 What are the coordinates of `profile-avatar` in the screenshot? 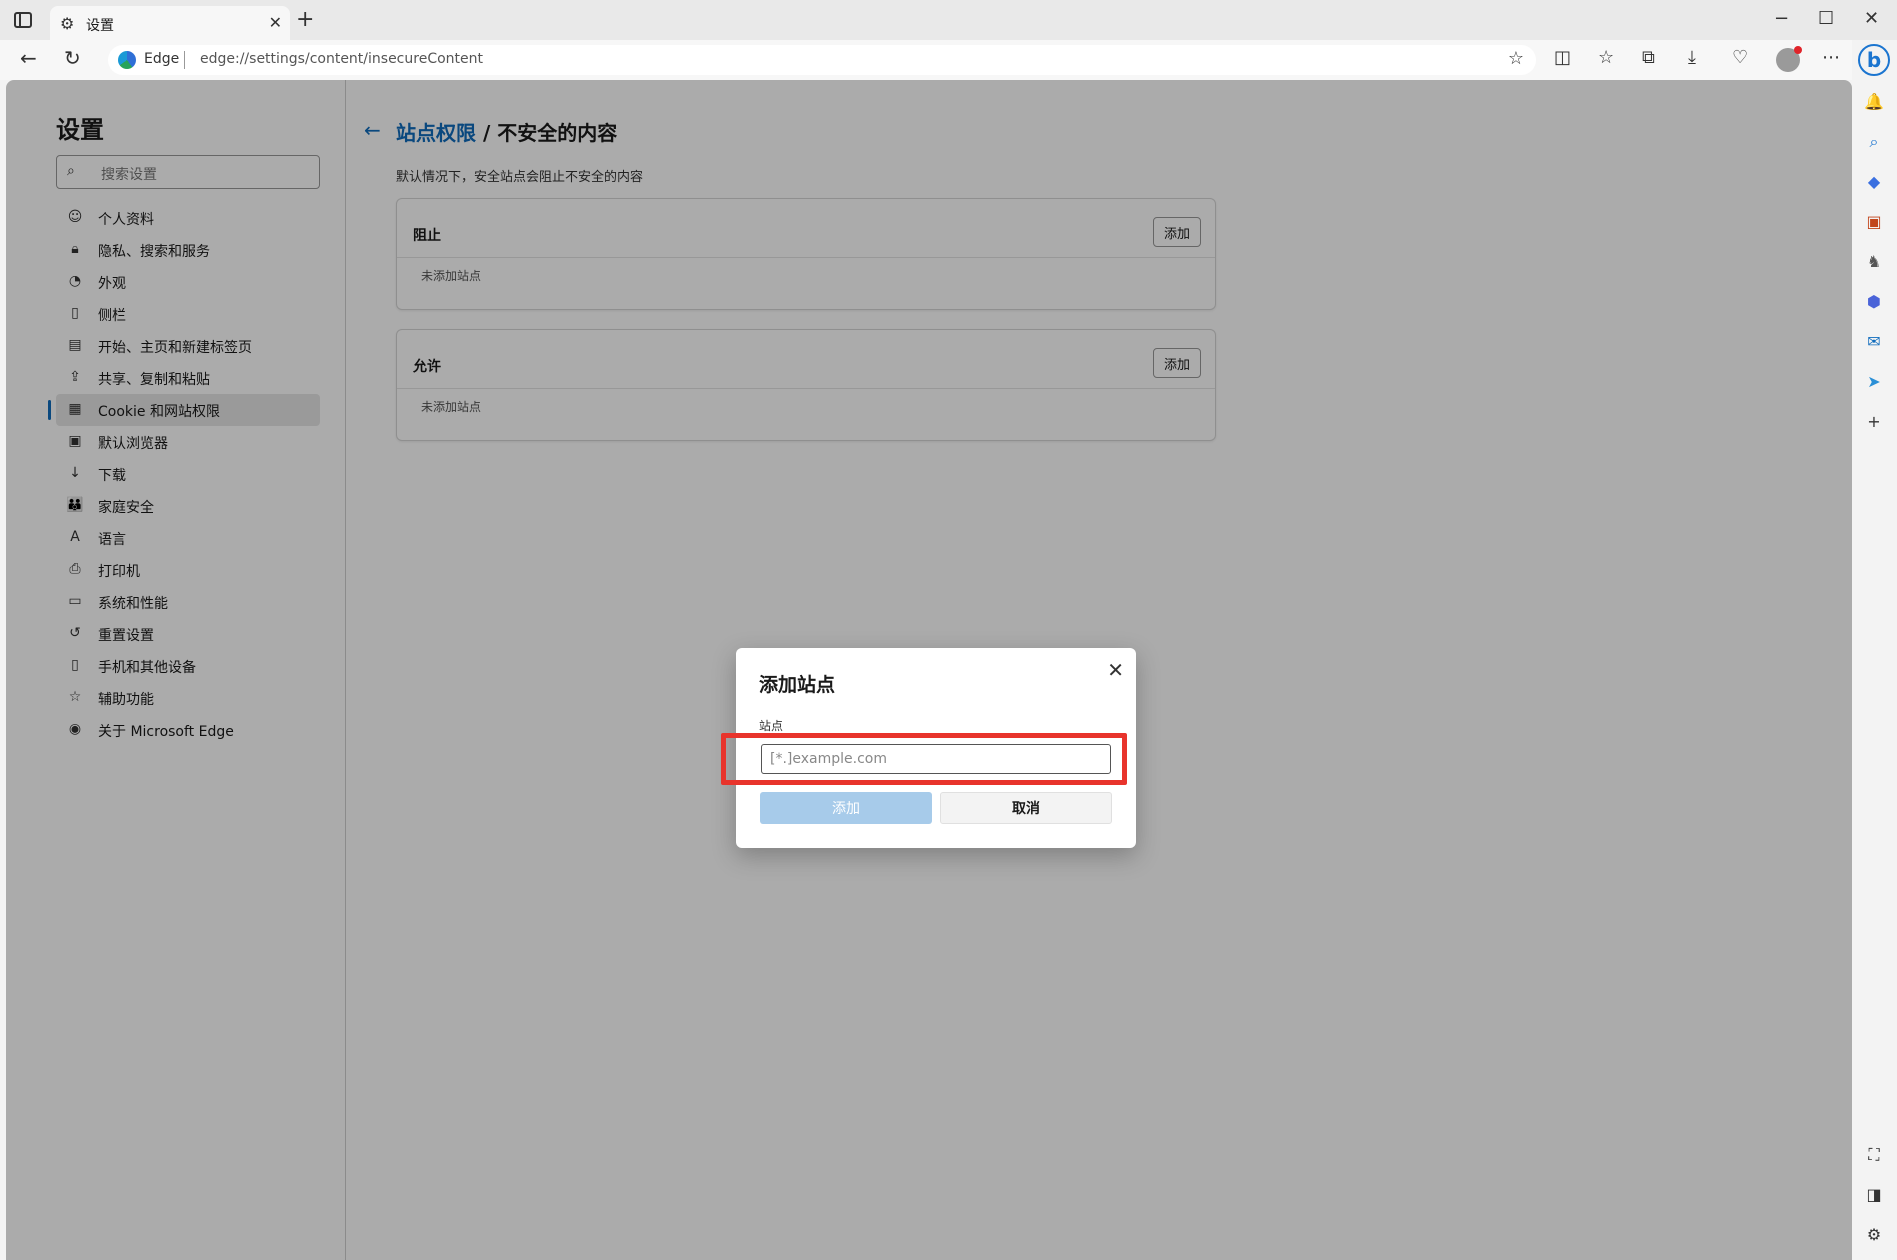 It's located at (1789, 59).